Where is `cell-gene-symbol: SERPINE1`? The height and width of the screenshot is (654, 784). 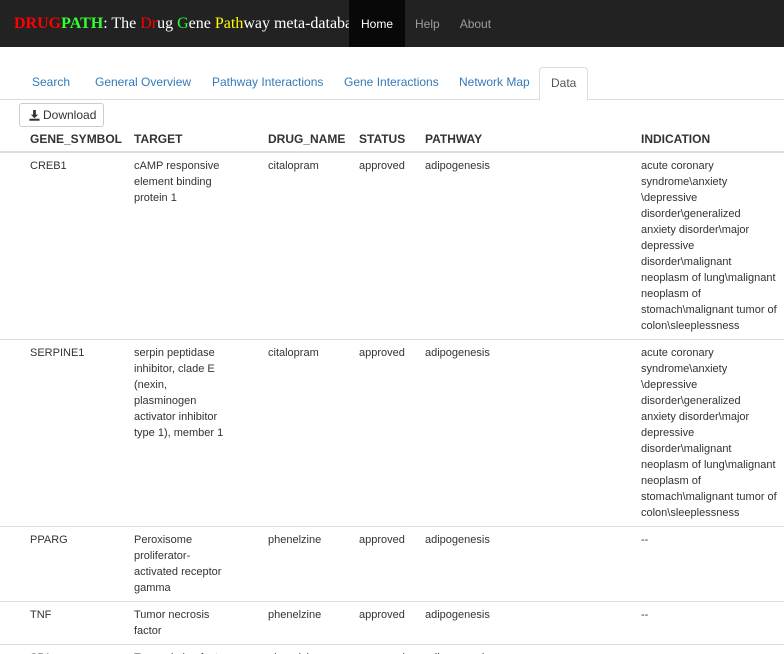
cell-gene-symbol: SERPINE1 is located at coordinates (52, 433).